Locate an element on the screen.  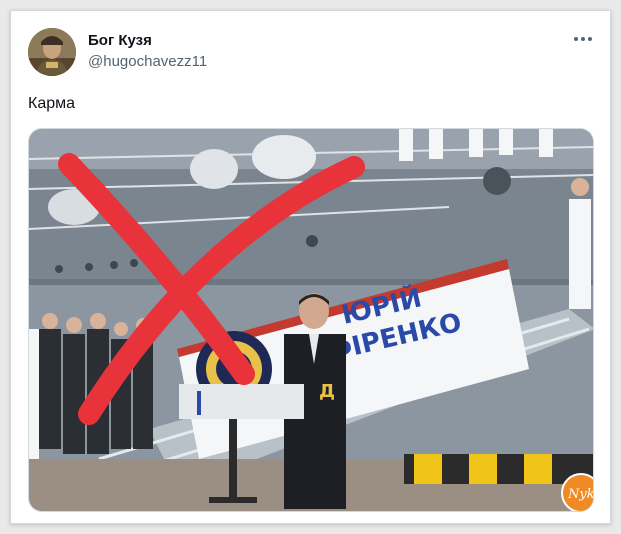
podium-sign: Д is located at coordinates (327, 391).